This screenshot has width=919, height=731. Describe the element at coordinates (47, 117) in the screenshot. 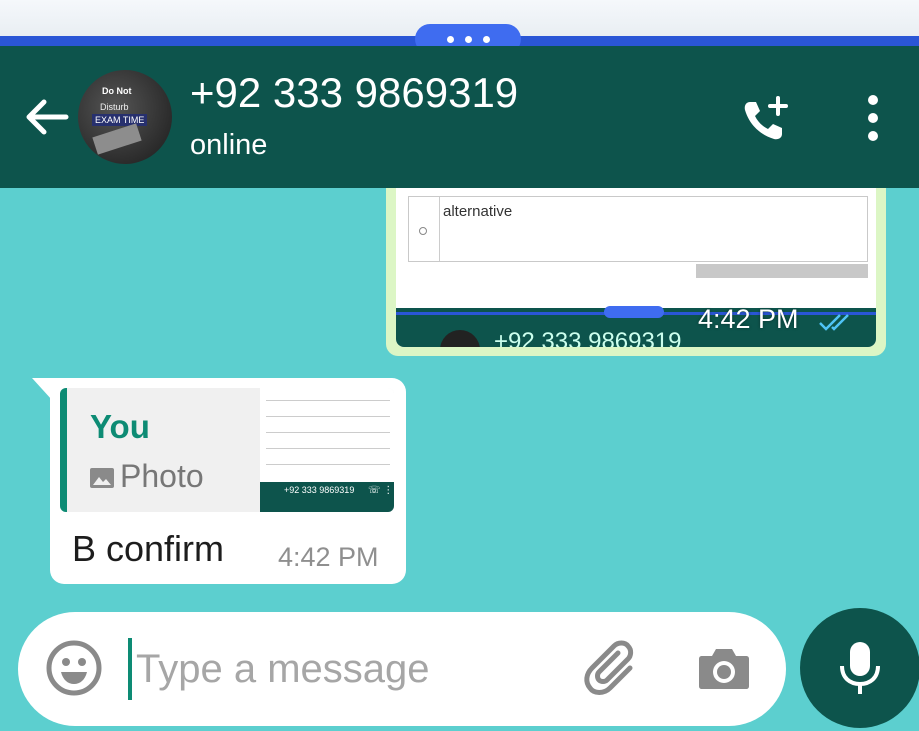

I see `back-arrow-icon` at that location.